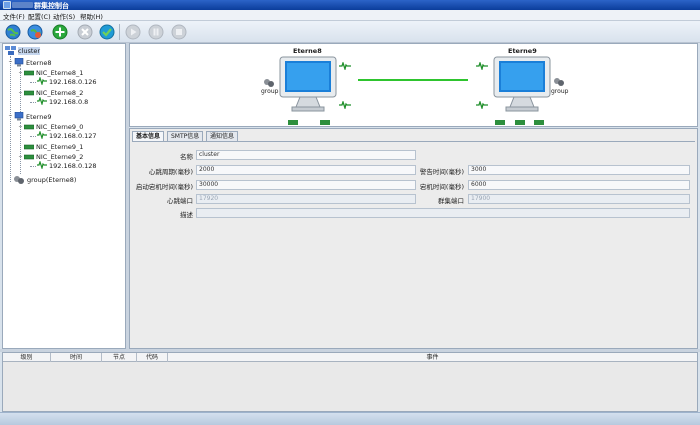 This screenshot has height=425, width=700. Describe the element at coordinates (68, 102) in the screenshot. I see `tree-ip-address: 192.168.0.8` at that location.